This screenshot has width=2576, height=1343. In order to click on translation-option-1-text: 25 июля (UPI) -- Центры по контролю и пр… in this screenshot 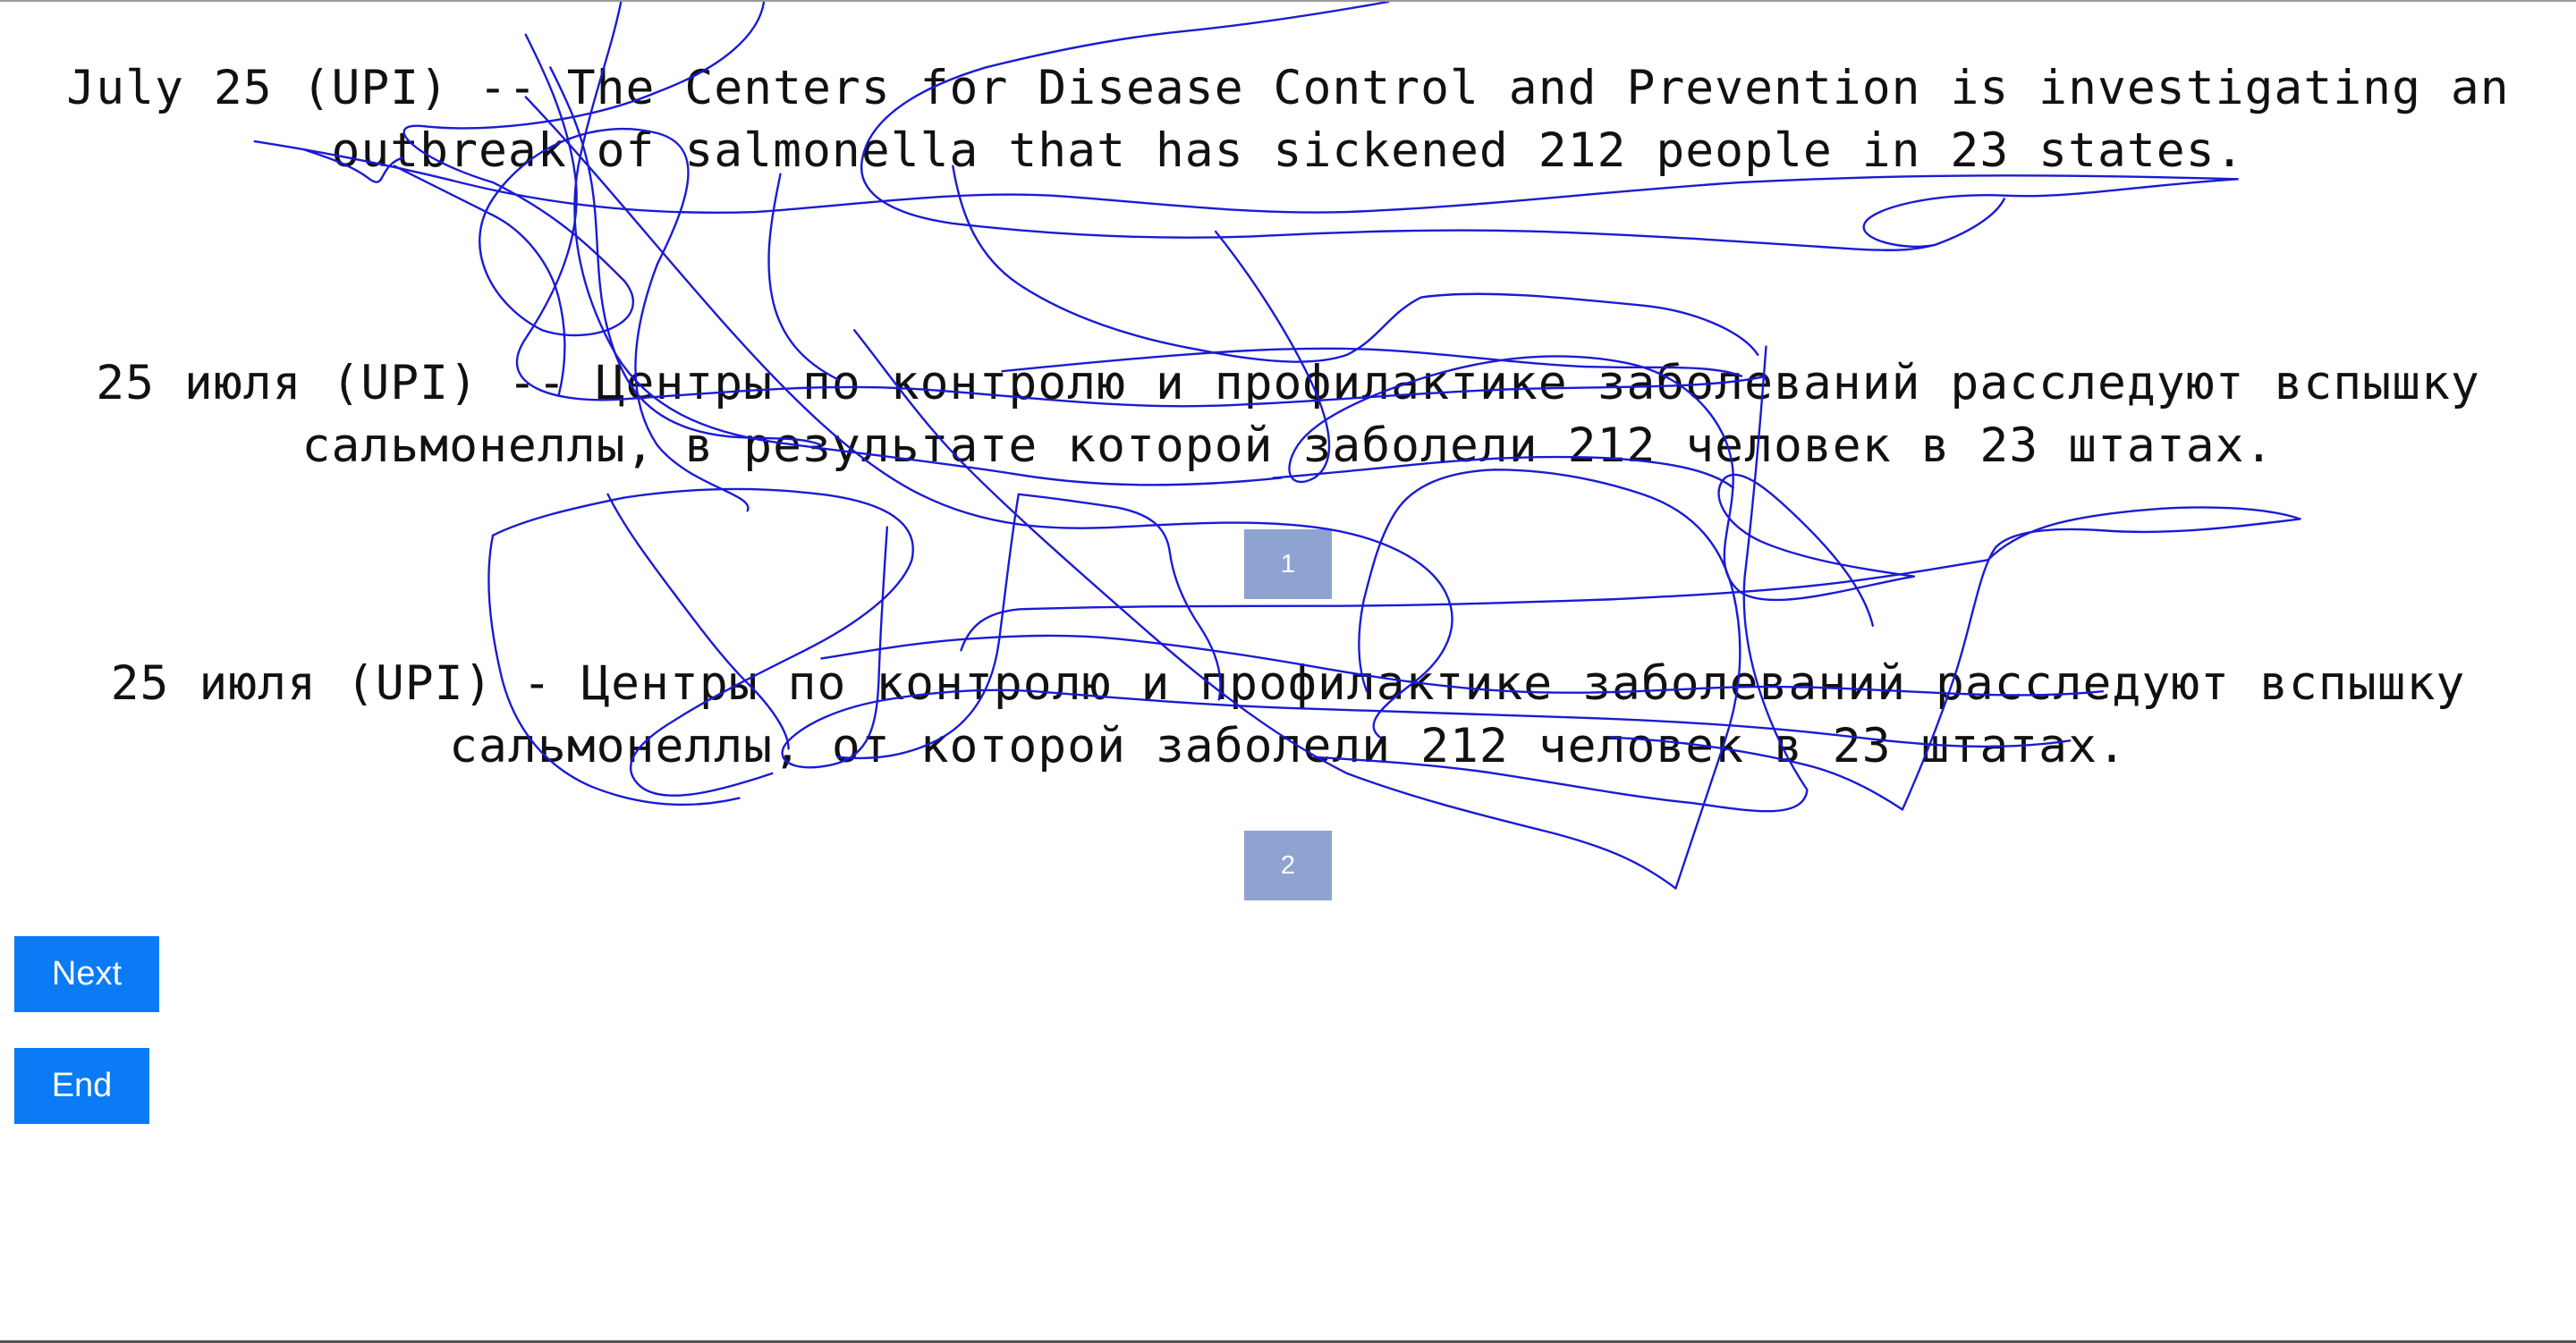, I will do `click(1288, 414)`.